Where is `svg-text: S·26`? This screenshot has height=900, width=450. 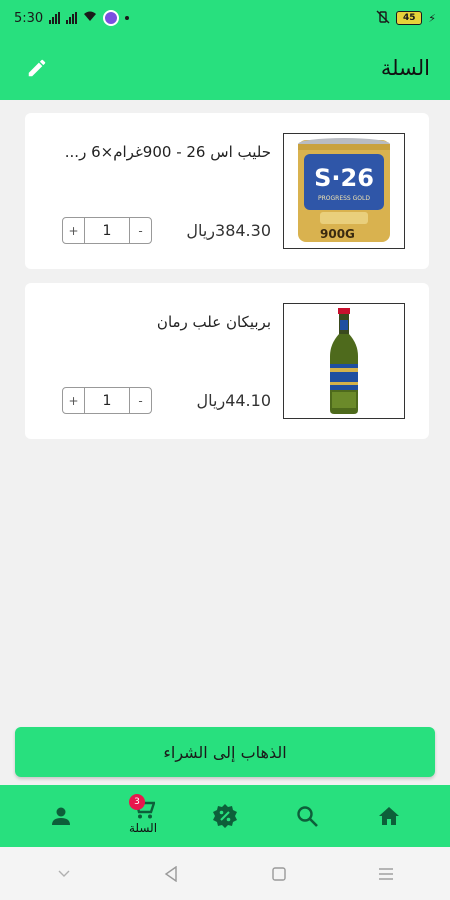 svg-text: S·26 is located at coordinates (344, 178).